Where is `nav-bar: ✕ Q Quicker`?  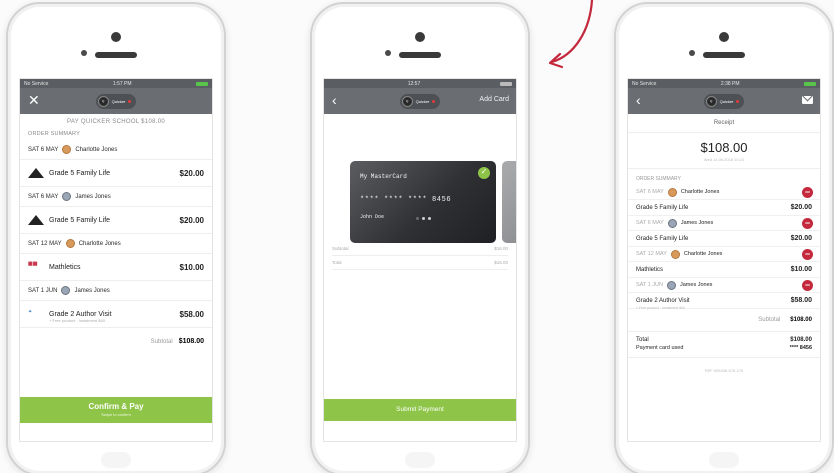
nav-bar: ✕ Q Quicker is located at coordinates (116, 101).